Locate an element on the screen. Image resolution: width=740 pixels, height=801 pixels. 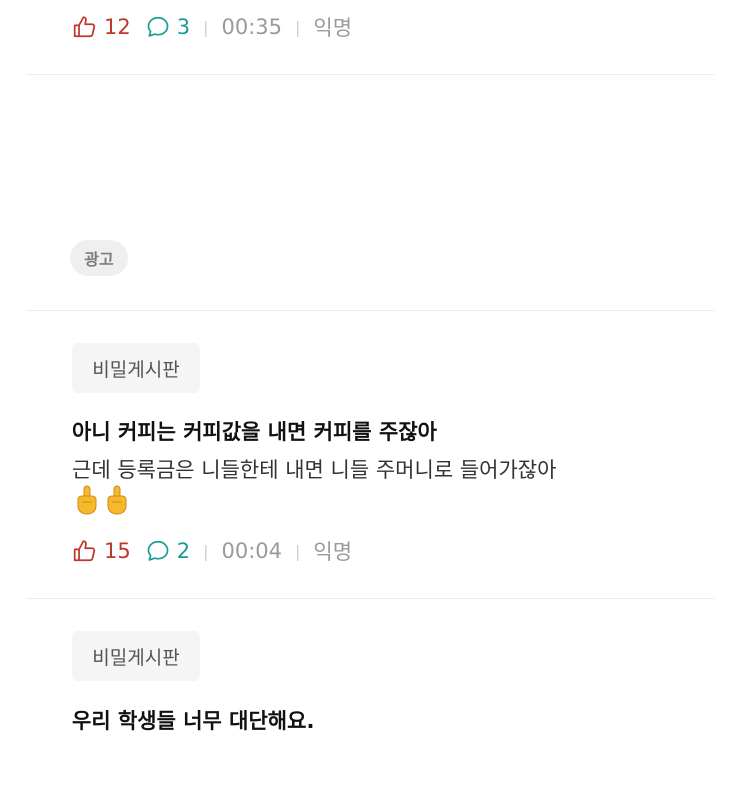
comment-button: 3 is located at coordinates (167, 27).